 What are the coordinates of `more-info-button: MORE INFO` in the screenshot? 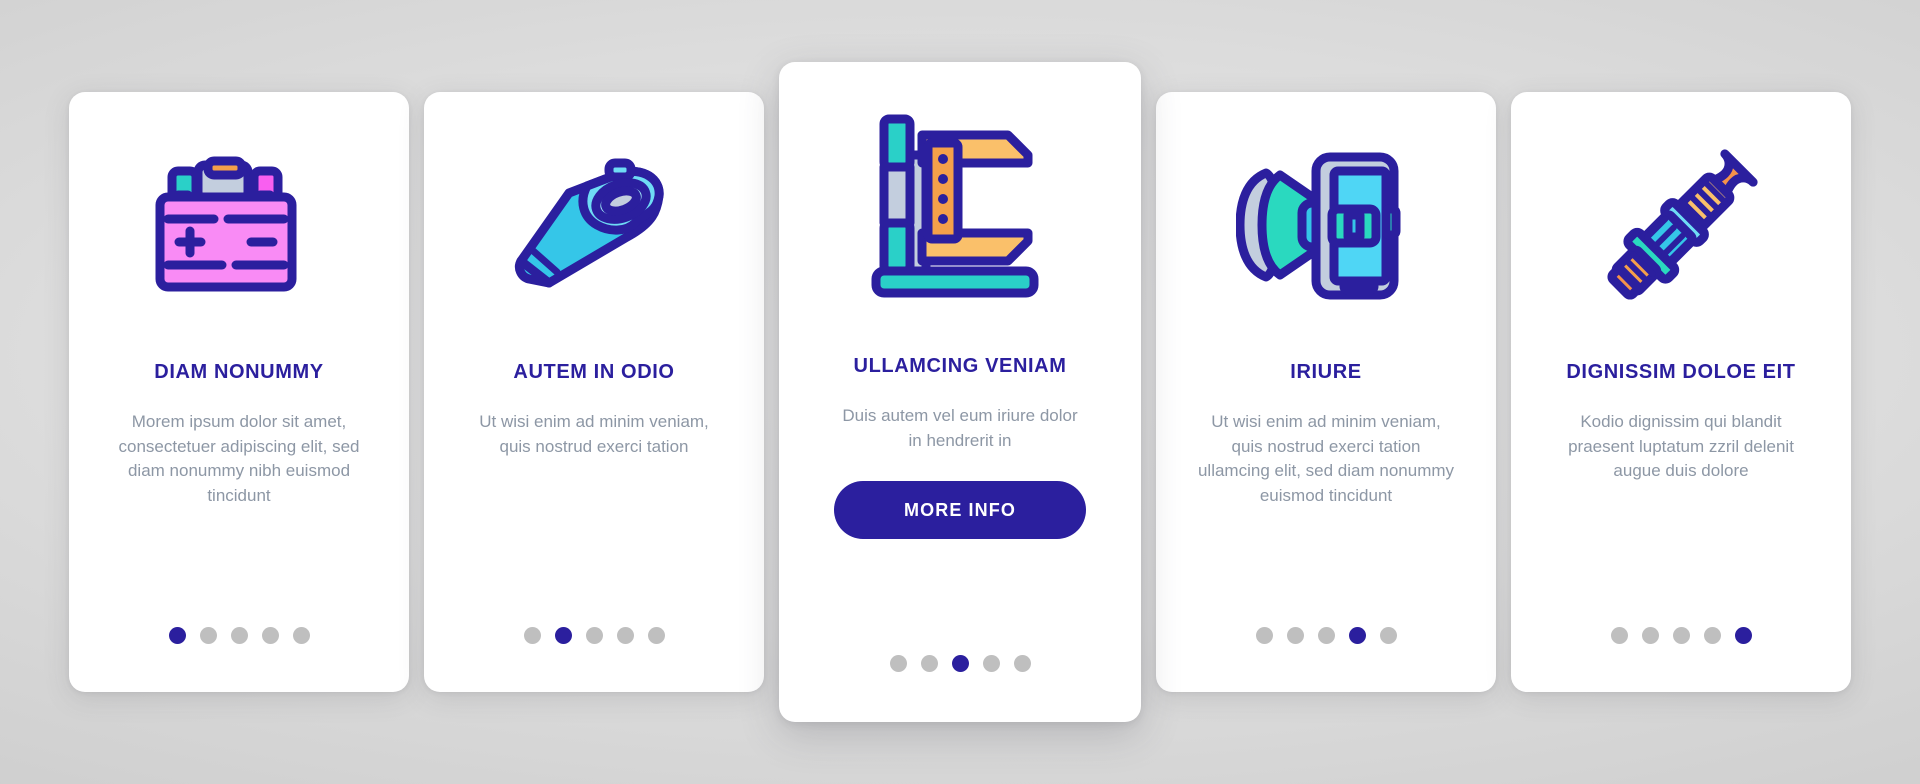 It's located at (960, 510).